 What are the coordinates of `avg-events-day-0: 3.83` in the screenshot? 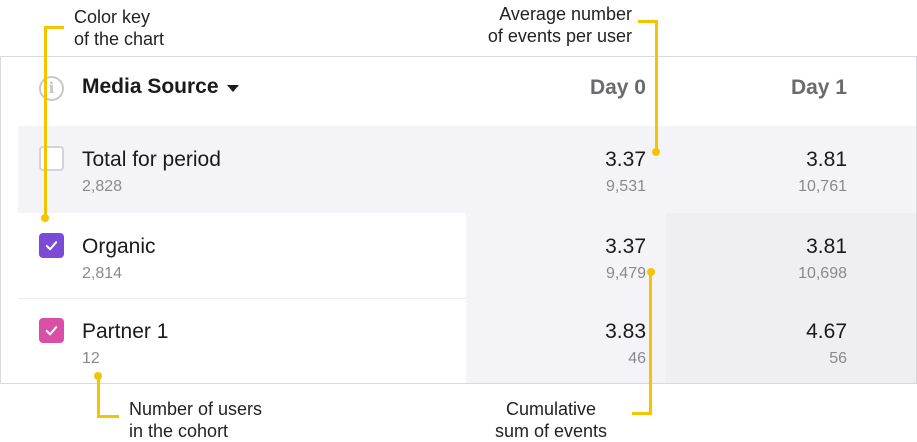 It's located at (625, 331).